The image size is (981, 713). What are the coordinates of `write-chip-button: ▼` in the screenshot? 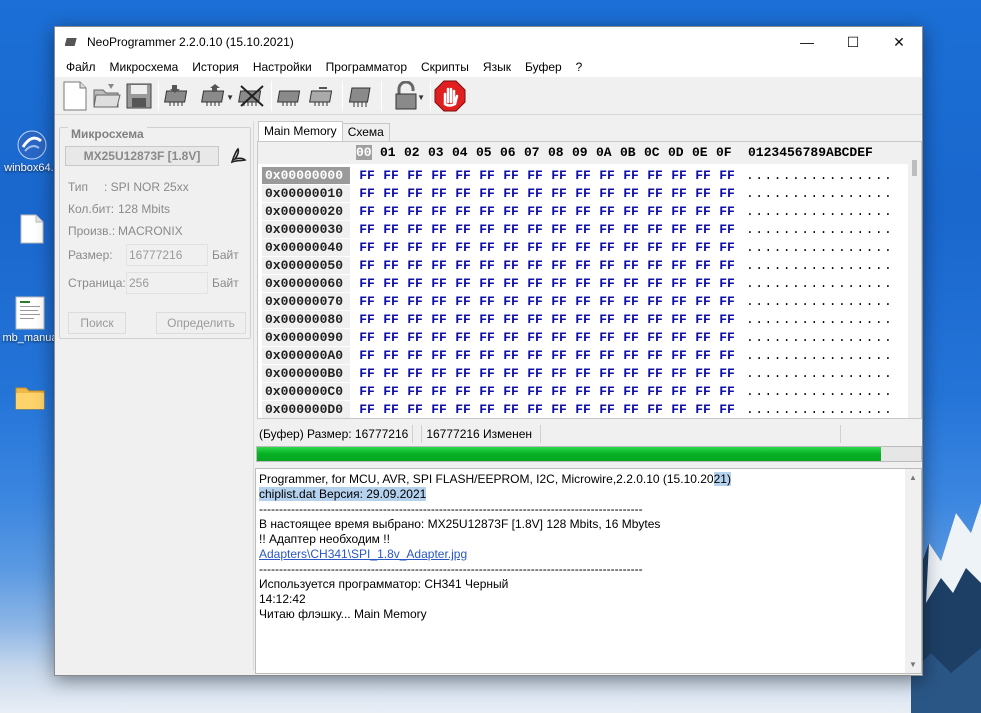 It's located at (215, 96).